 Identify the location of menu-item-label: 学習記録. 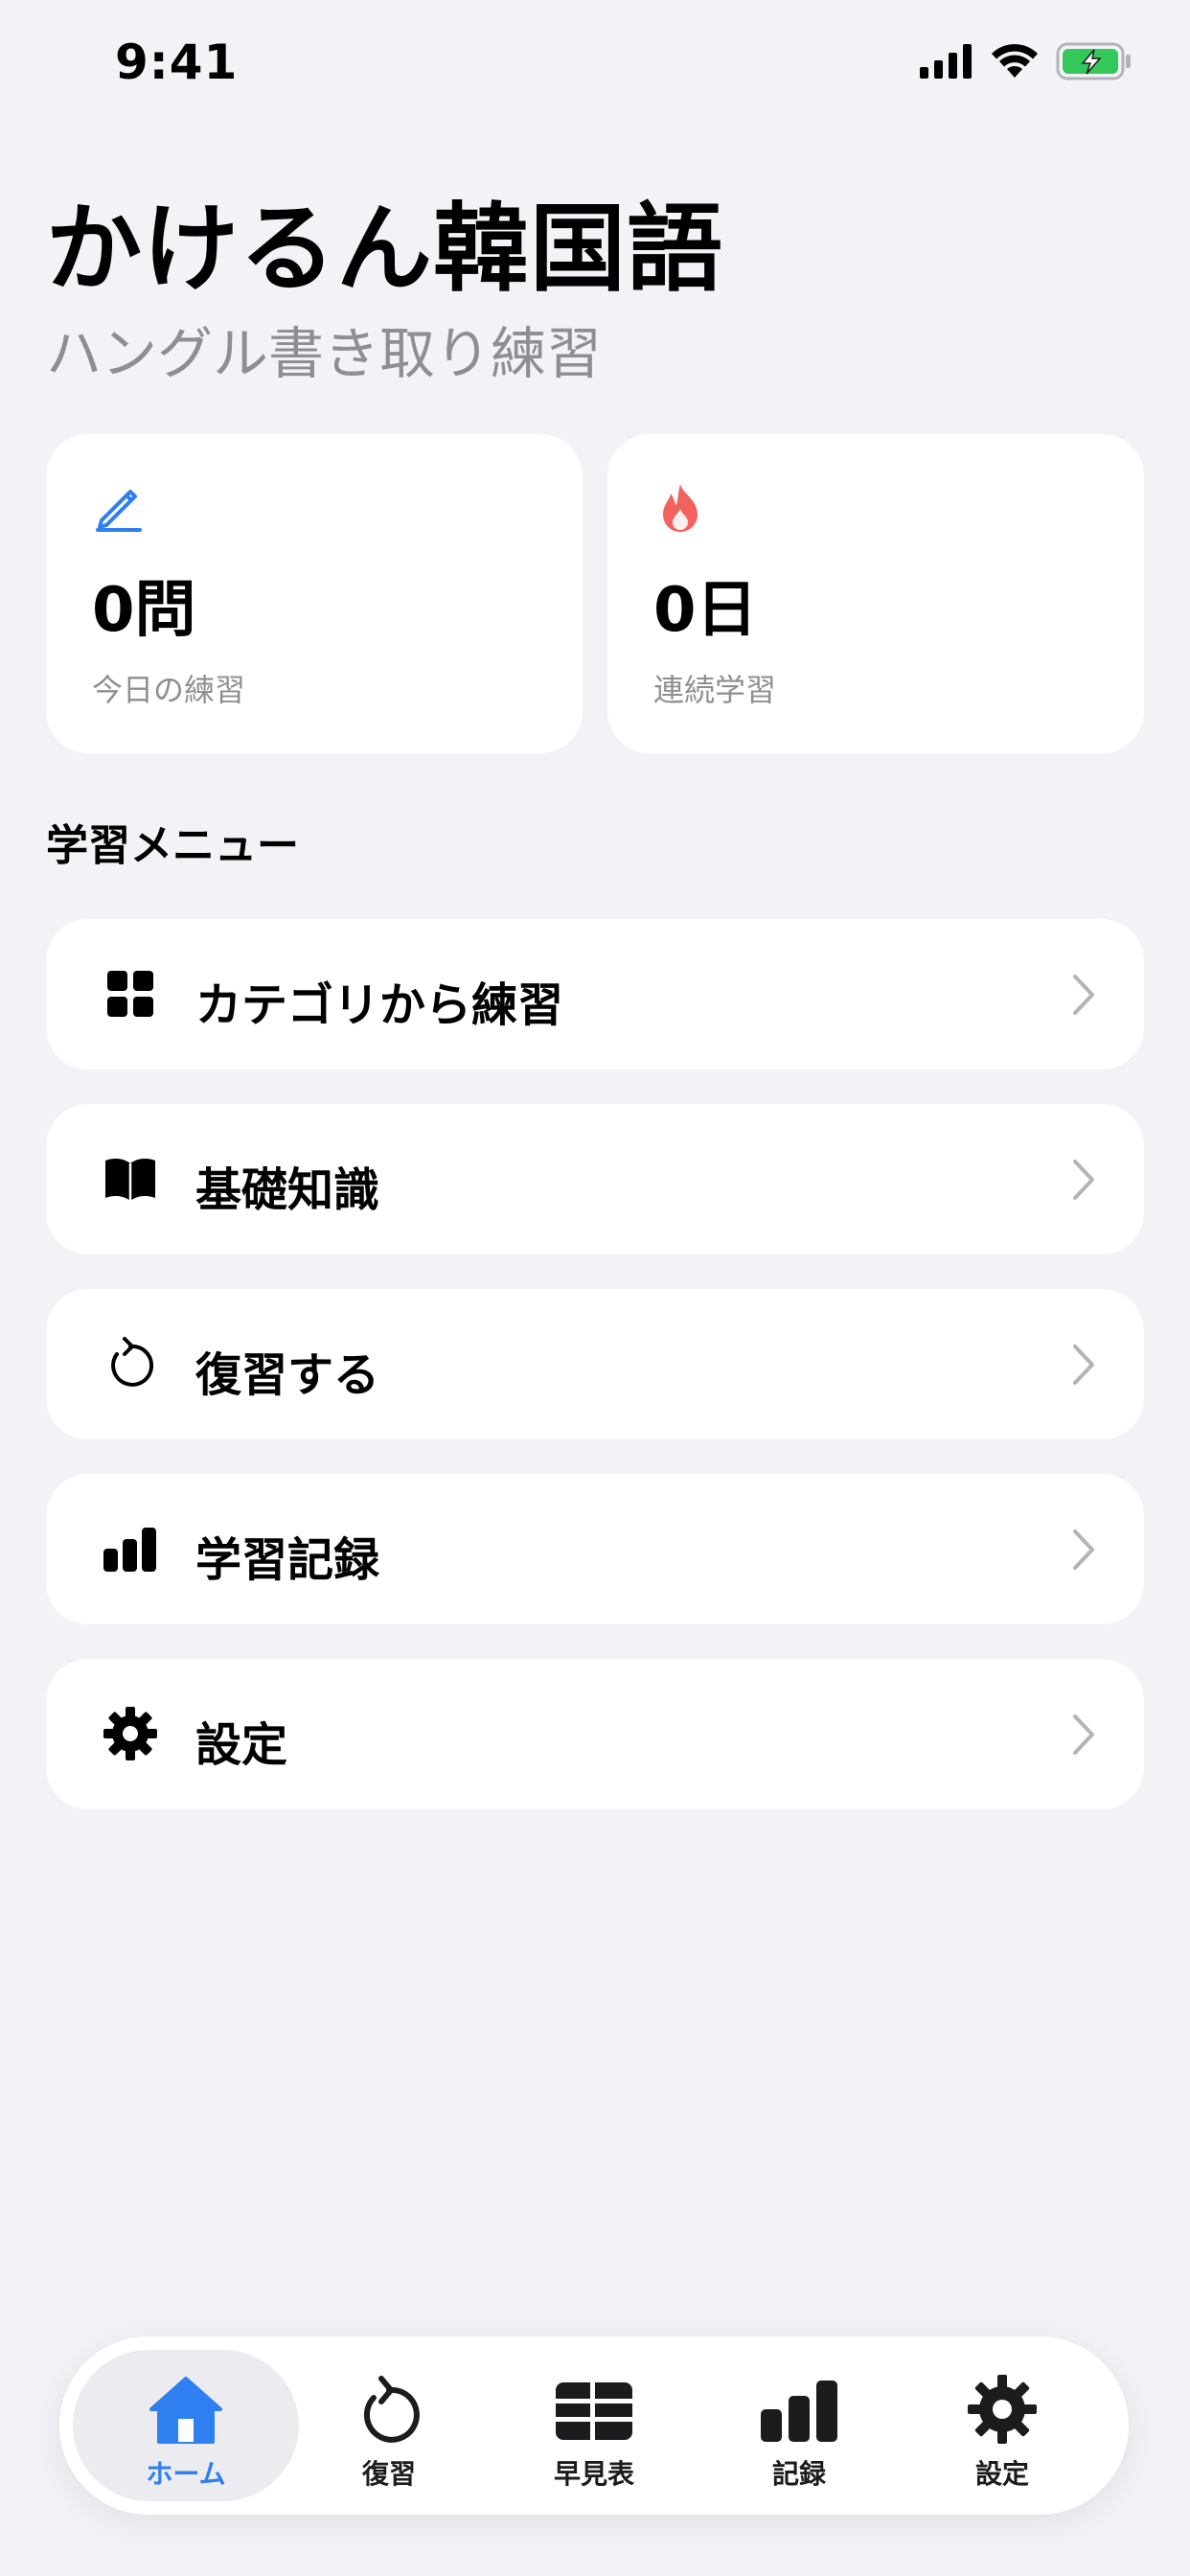
(287, 1560).